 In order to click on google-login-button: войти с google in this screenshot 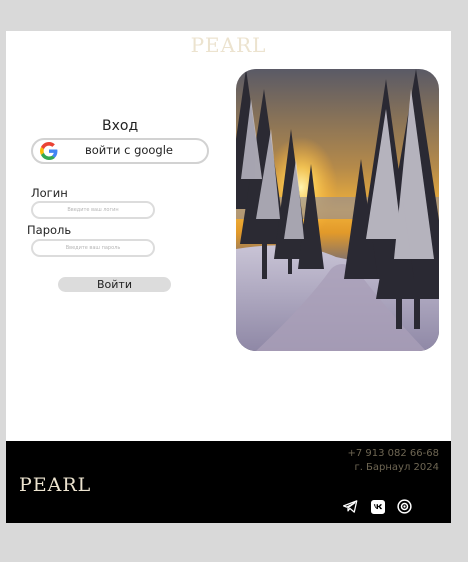, I will do `click(120, 151)`.